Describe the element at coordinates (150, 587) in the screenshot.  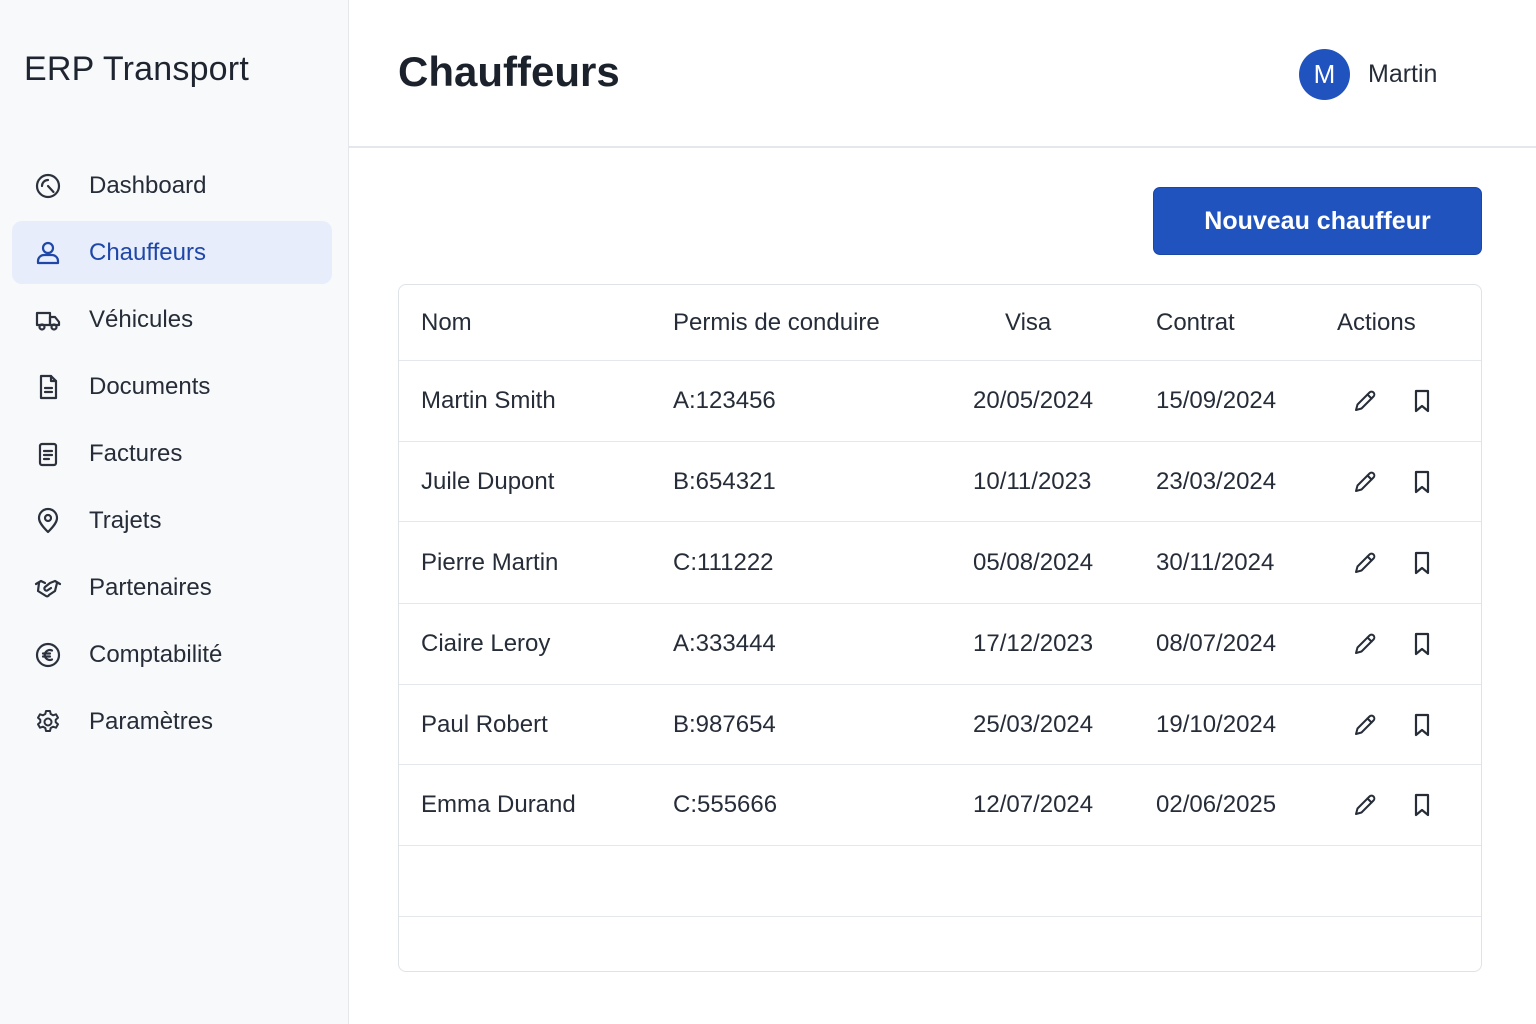
I see `sidebar-item-label: Partenaires` at that location.